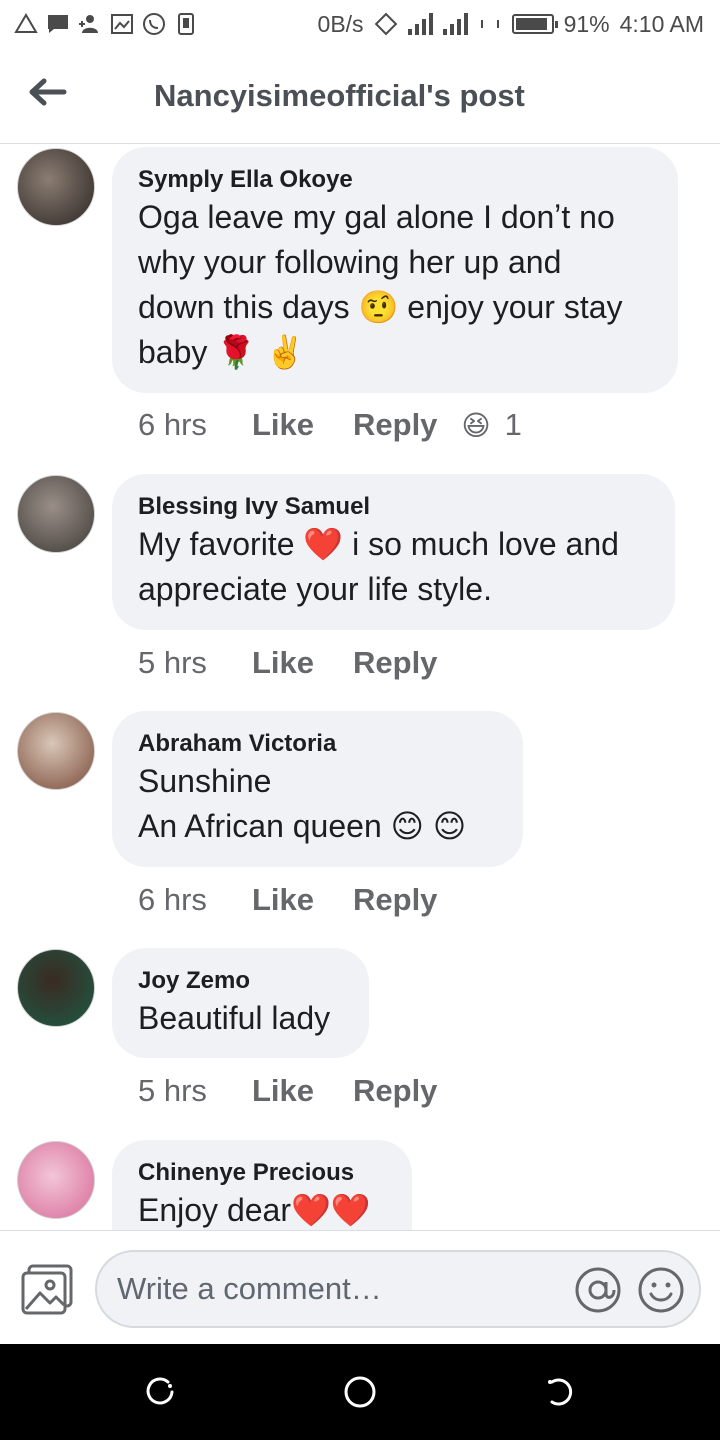  Describe the element at coordinates (240, 981) in the screenshot. I see `comment-author: Joy Zemo` at that location.